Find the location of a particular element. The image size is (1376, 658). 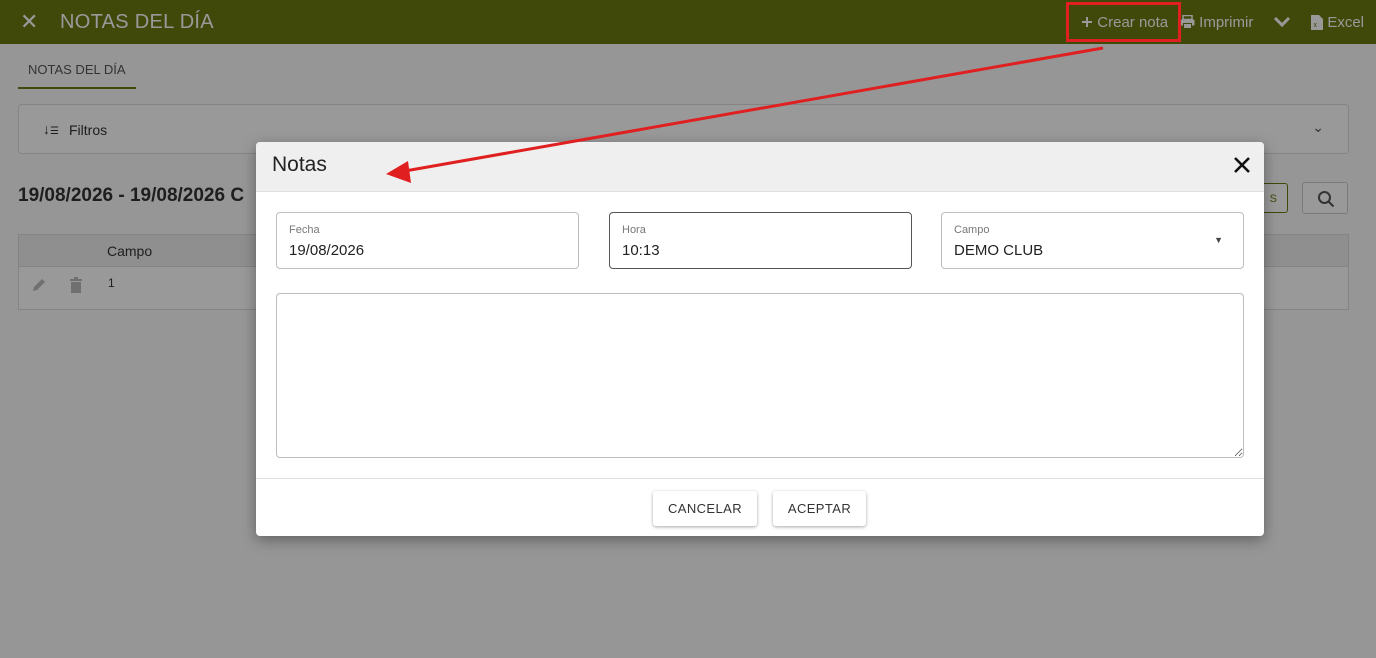

date-field: Fecha 19/08/2026 is located at coordinates (427, 240).